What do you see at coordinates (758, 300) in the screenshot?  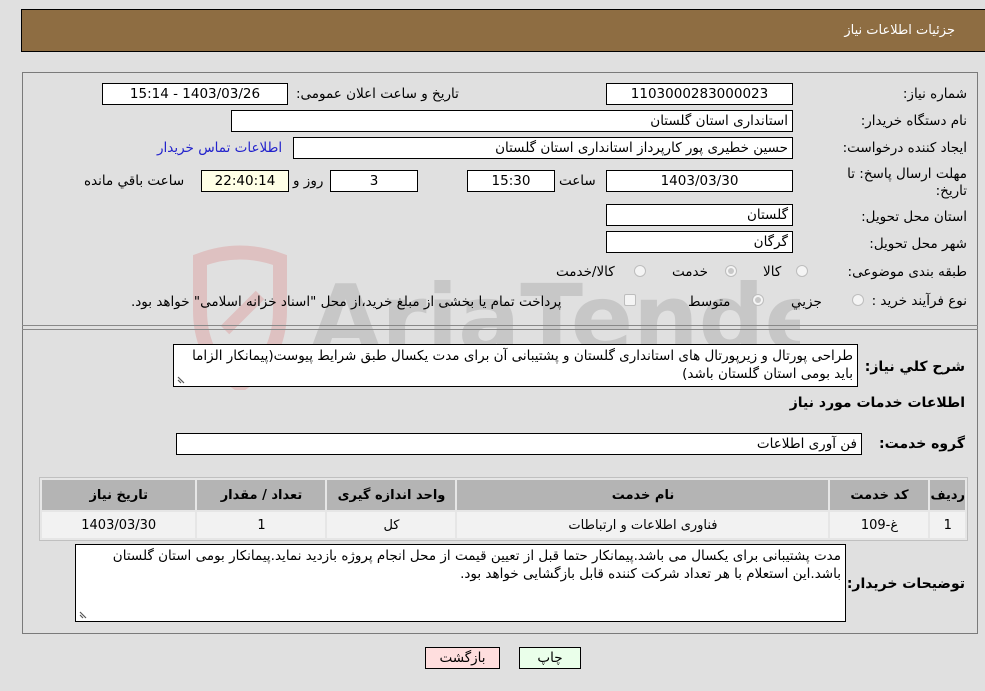 I see `process-radio-medium` at bounding box center [758, 300].